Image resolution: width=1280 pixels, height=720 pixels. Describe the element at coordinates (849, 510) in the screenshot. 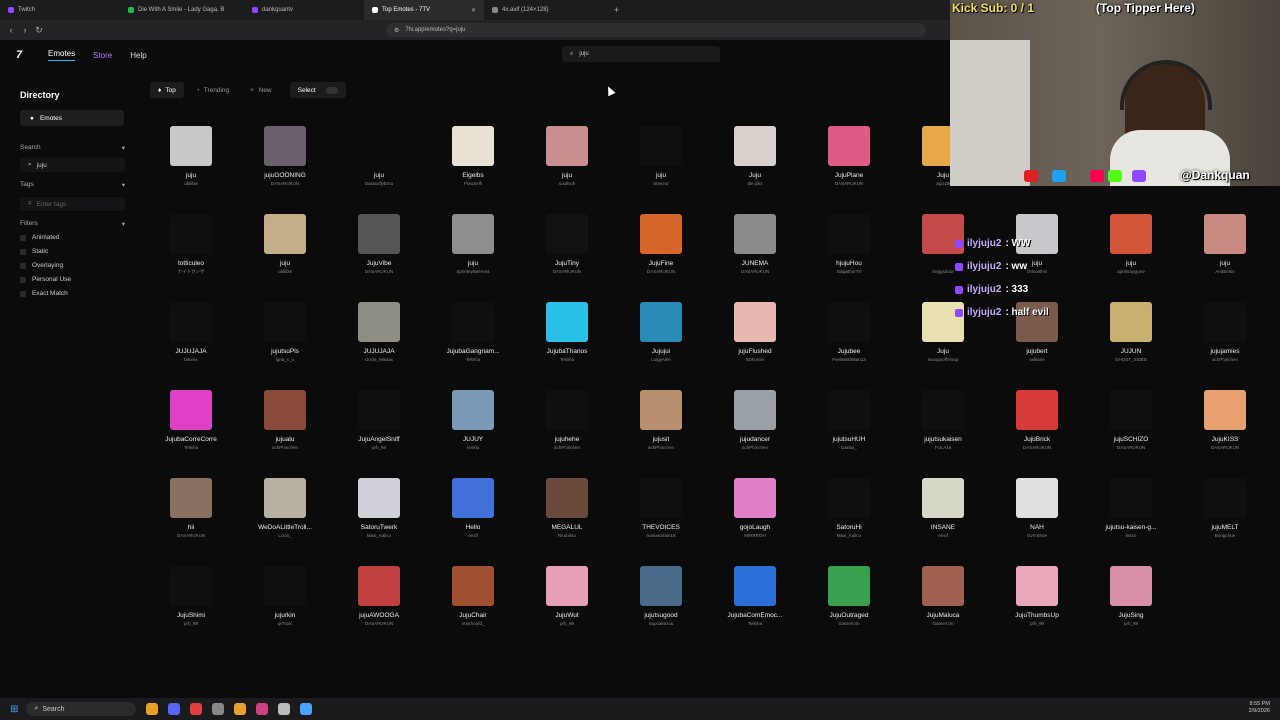

I see `emote-card: SatoruHi Maxi_Kalico` at that location.